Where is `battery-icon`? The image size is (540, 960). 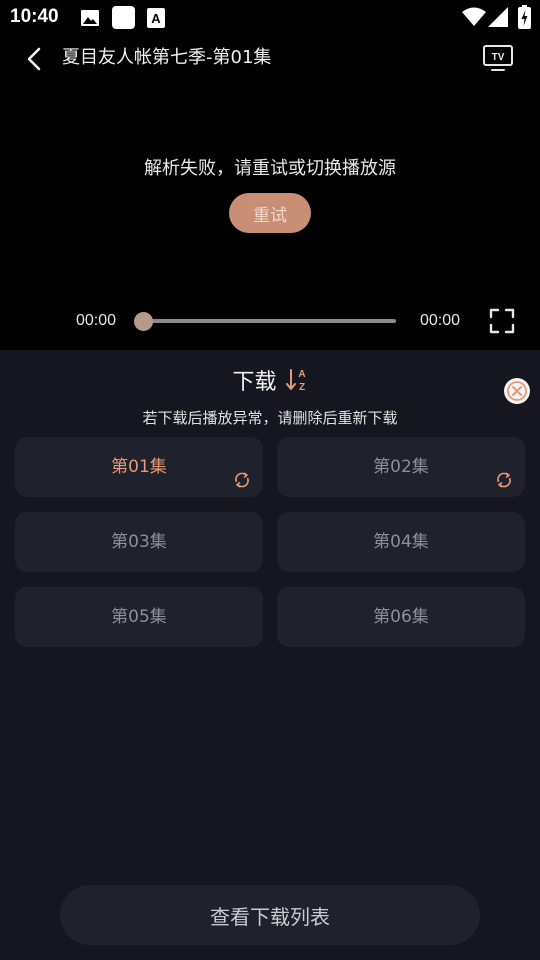
battery-icon is located at coordinates (524, 17).